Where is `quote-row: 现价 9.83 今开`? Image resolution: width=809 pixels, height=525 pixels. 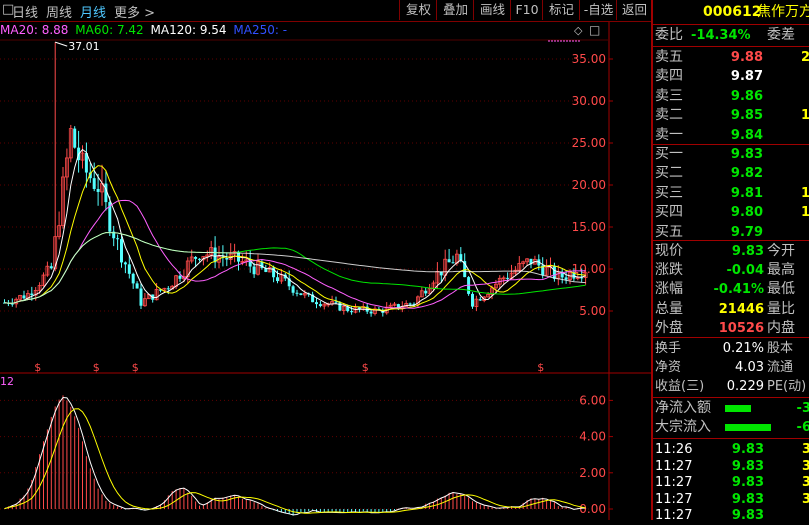 quote-row: 现价 9.83 今开 is located at coordinates (725, 251).